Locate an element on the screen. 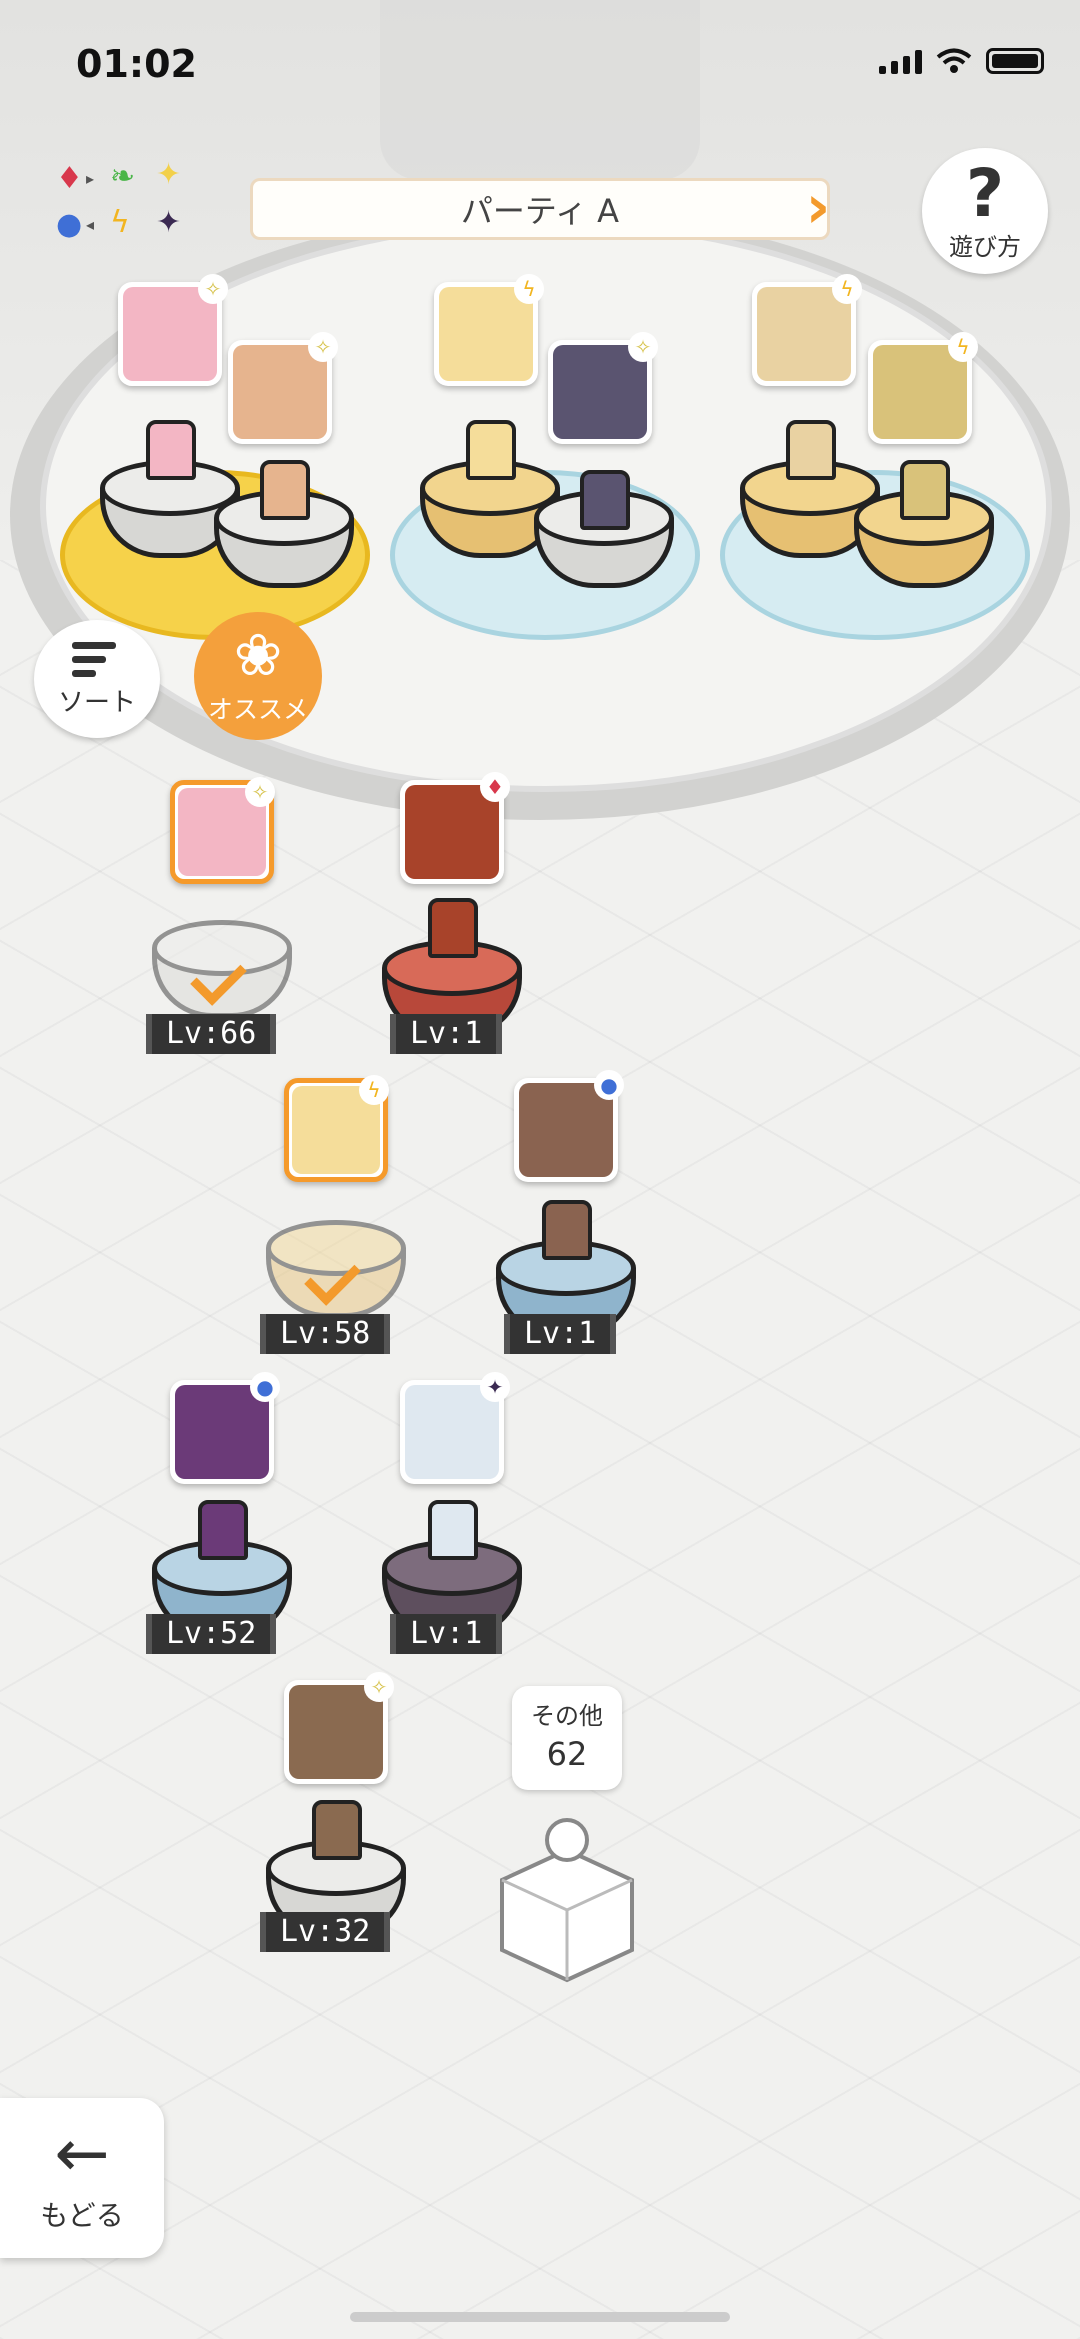  roster-portrait: ♦ is located at coordinates (455, 828).